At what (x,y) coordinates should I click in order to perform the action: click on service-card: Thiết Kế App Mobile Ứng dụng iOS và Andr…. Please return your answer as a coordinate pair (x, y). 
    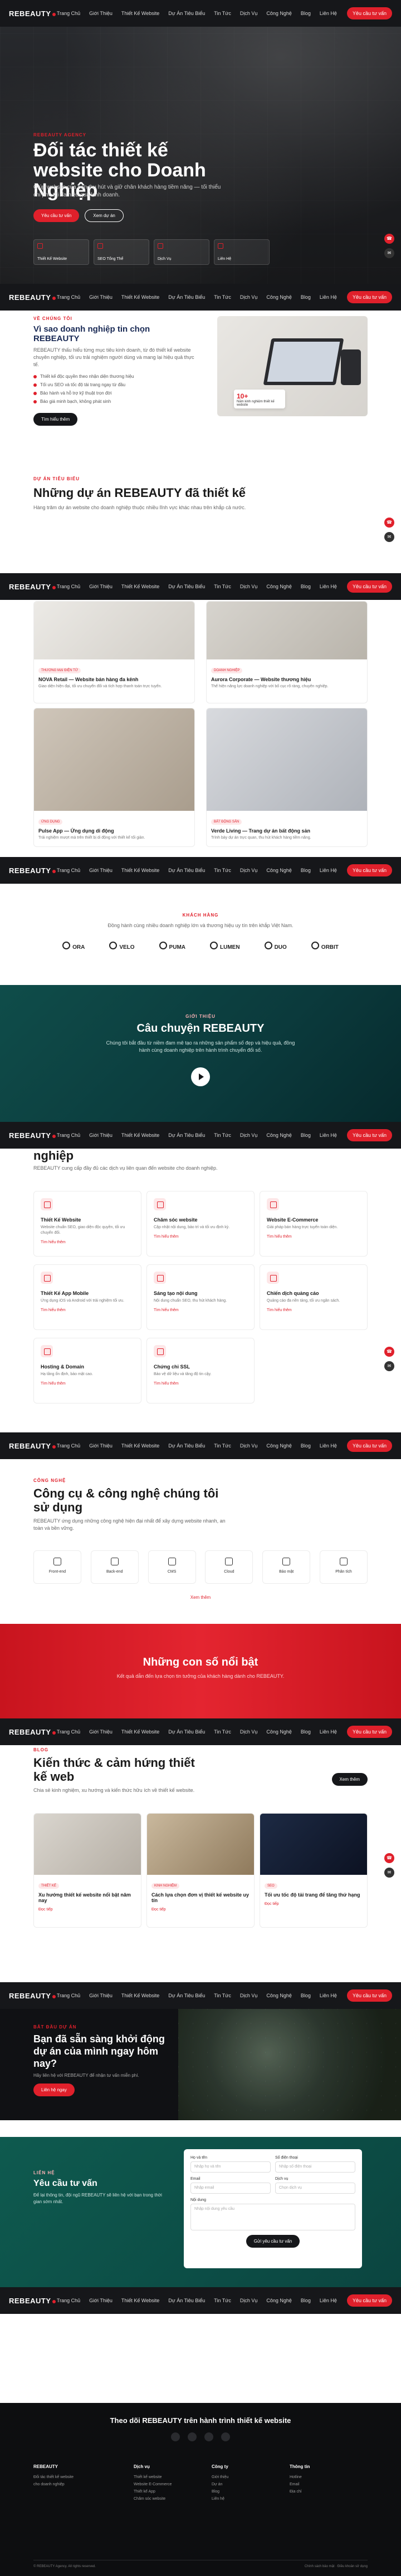
    Looking at the image, I should click on (87, 1297).